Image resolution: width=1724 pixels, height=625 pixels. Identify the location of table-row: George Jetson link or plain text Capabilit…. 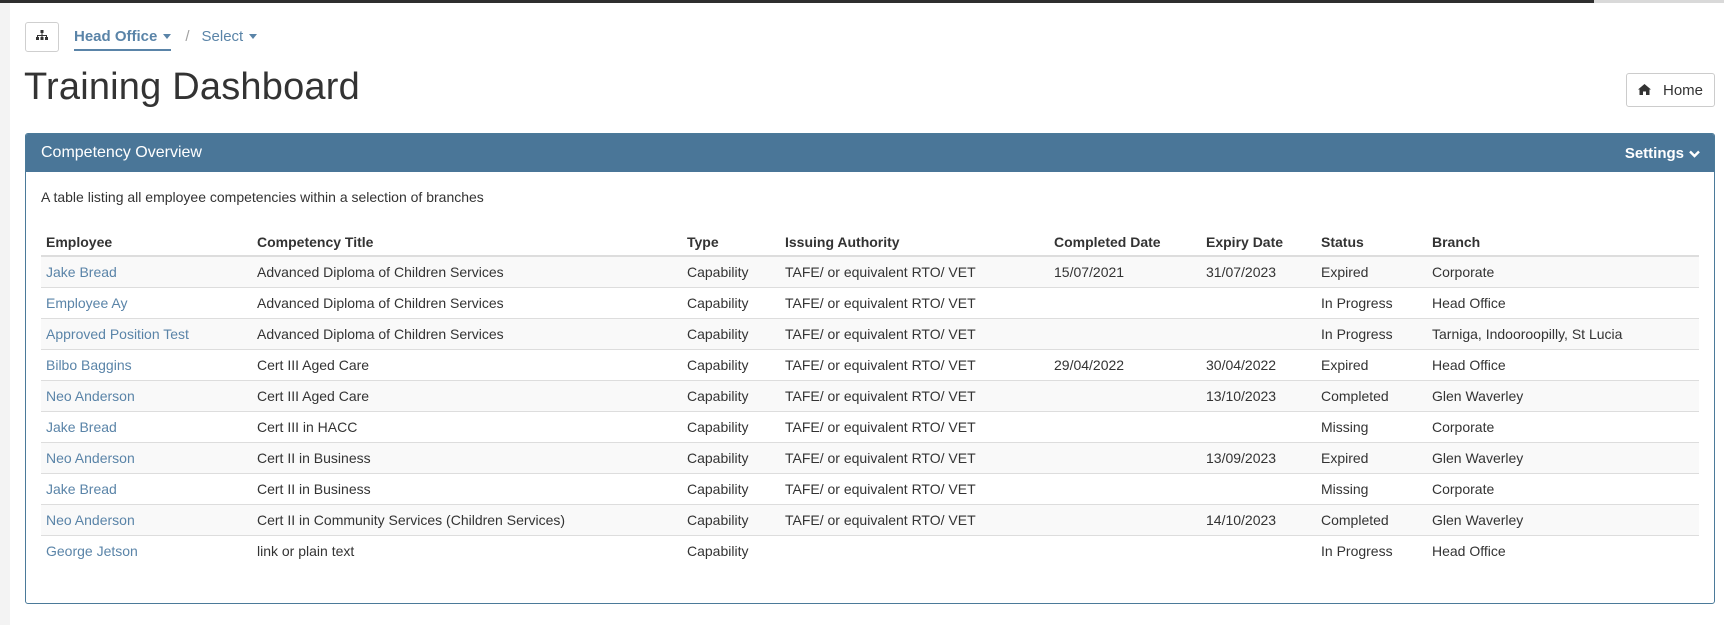
(870, 550).